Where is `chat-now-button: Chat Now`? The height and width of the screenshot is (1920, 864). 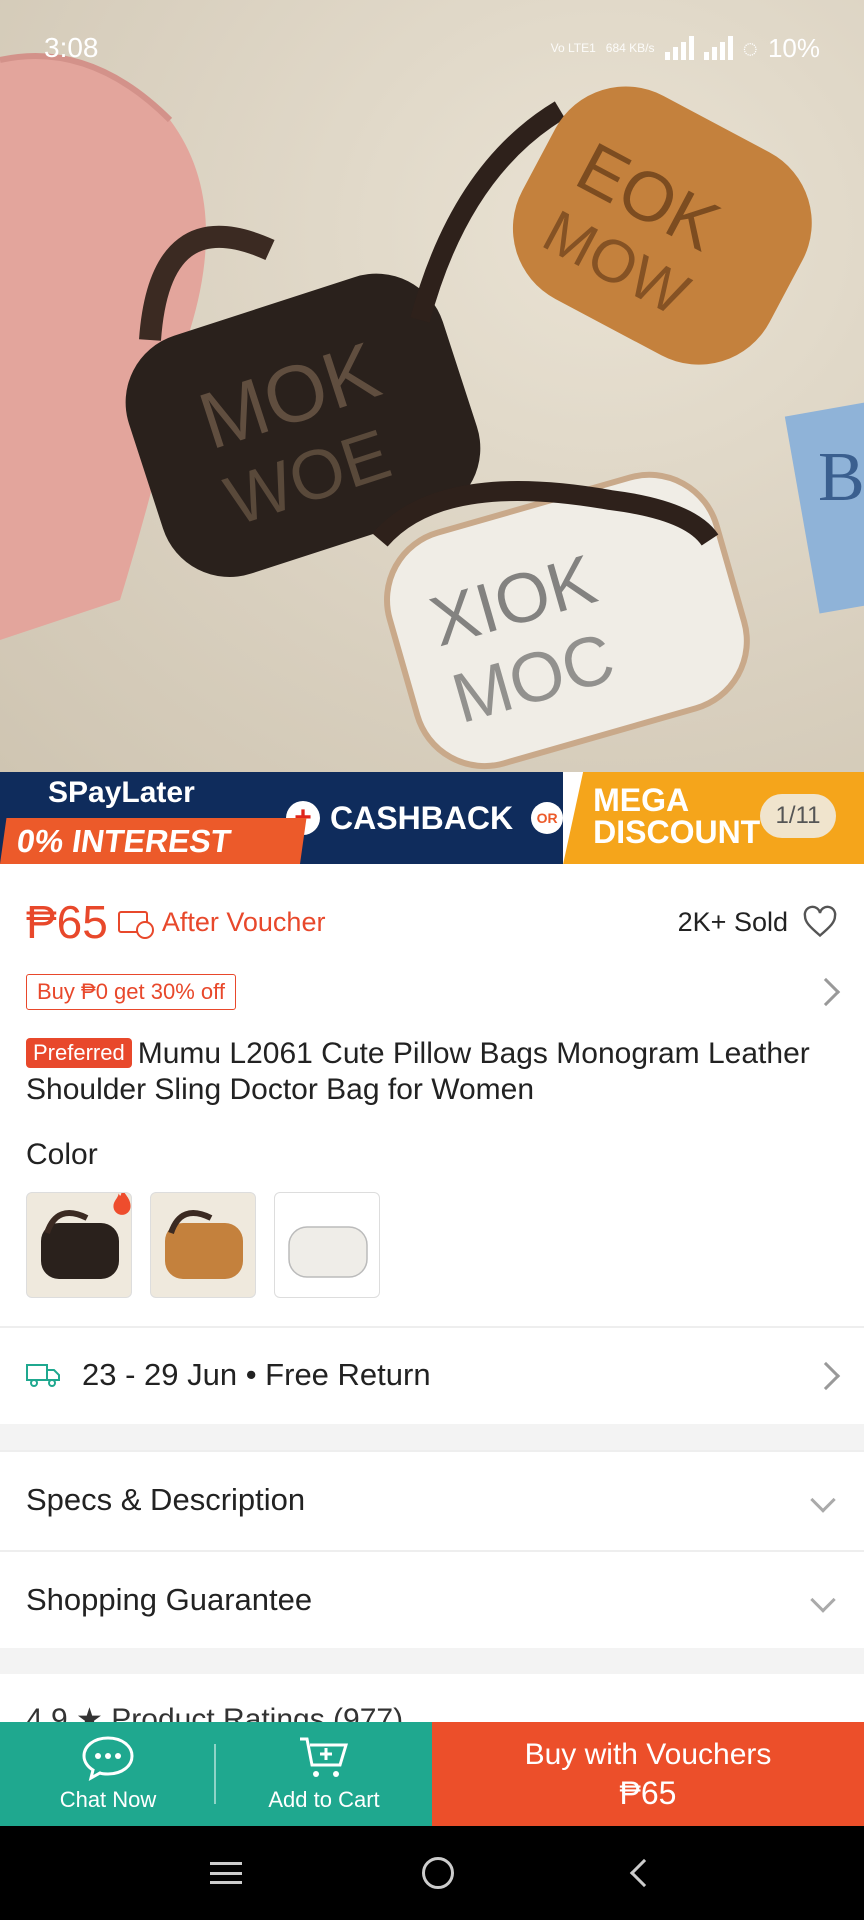 chat-now-button: Chat Now is located at coordinates (108, 1774).